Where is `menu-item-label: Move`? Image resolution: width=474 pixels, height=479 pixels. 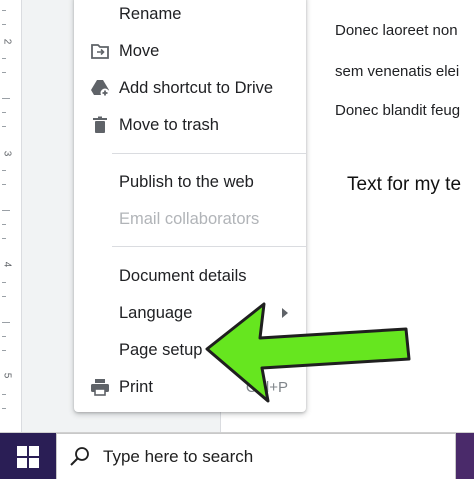
menu-item-label: Move is located at coordinates (139, 50).